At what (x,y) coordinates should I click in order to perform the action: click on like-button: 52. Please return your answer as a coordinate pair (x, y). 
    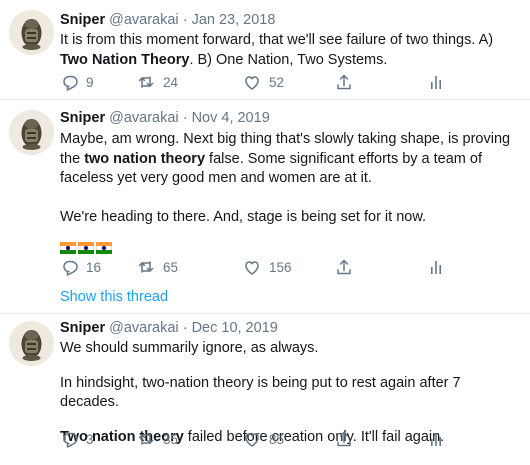
    Looking at the image, I should click on (263, 82).